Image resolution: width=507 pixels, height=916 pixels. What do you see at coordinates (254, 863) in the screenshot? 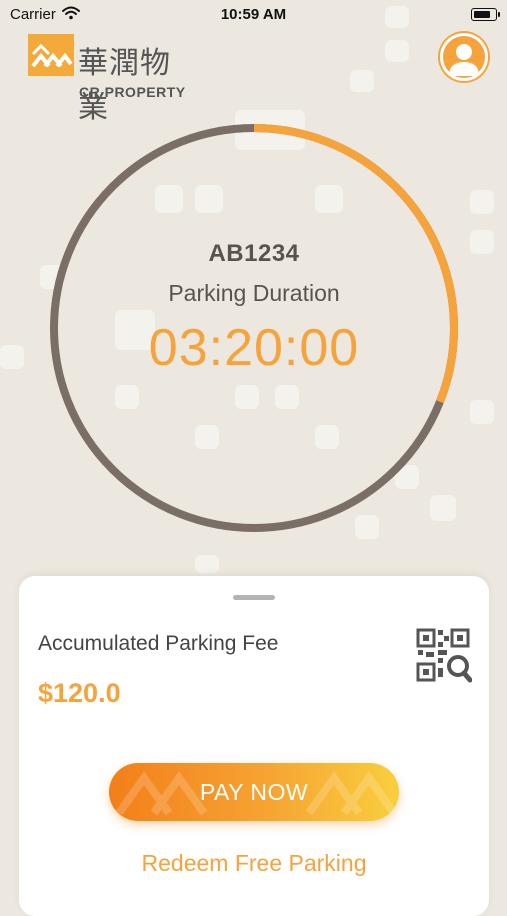
I see `redeem-free-parking-link: Redeem Free Parking` at bounding box center [254, 863].